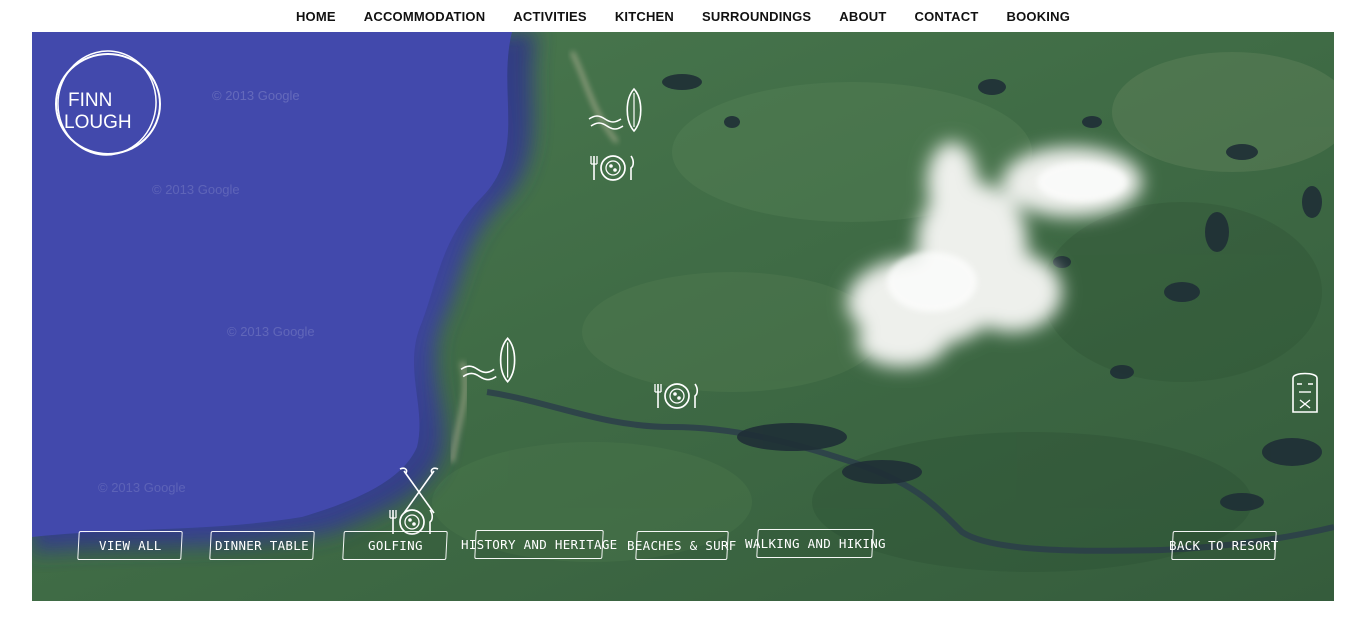 This screenshot has width=1366, height=633. What do you see at coordinates (947, 16) in the screenshot?
I see `nav-contact: CONTACT` at bounding box center [947, 16].